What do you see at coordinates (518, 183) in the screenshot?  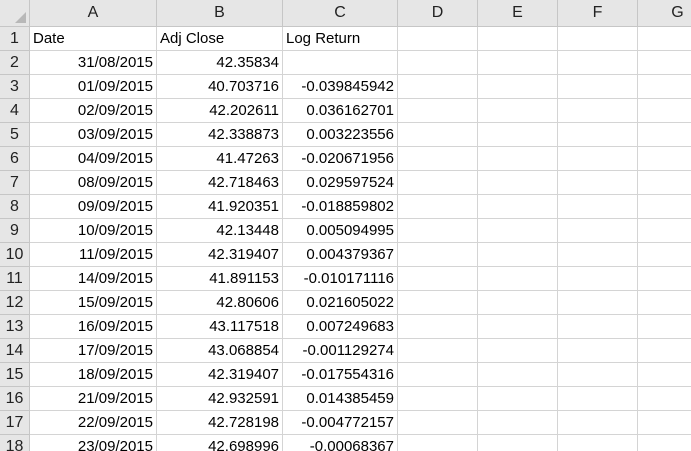 I see `cell-e7` at bounding box center [518, 183].